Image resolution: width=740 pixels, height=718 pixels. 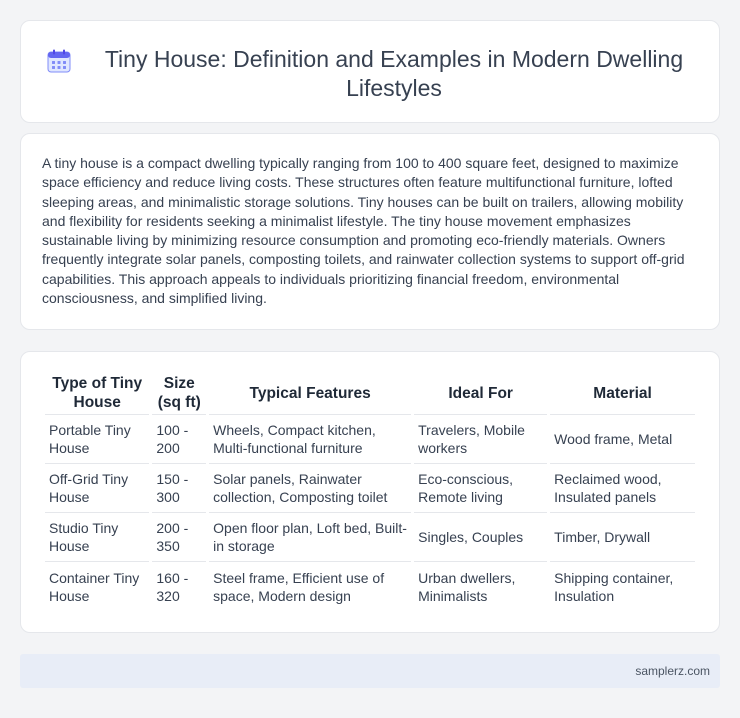 I want to click on cell-material: Timber, Drywall, so click(x=622, y=537).